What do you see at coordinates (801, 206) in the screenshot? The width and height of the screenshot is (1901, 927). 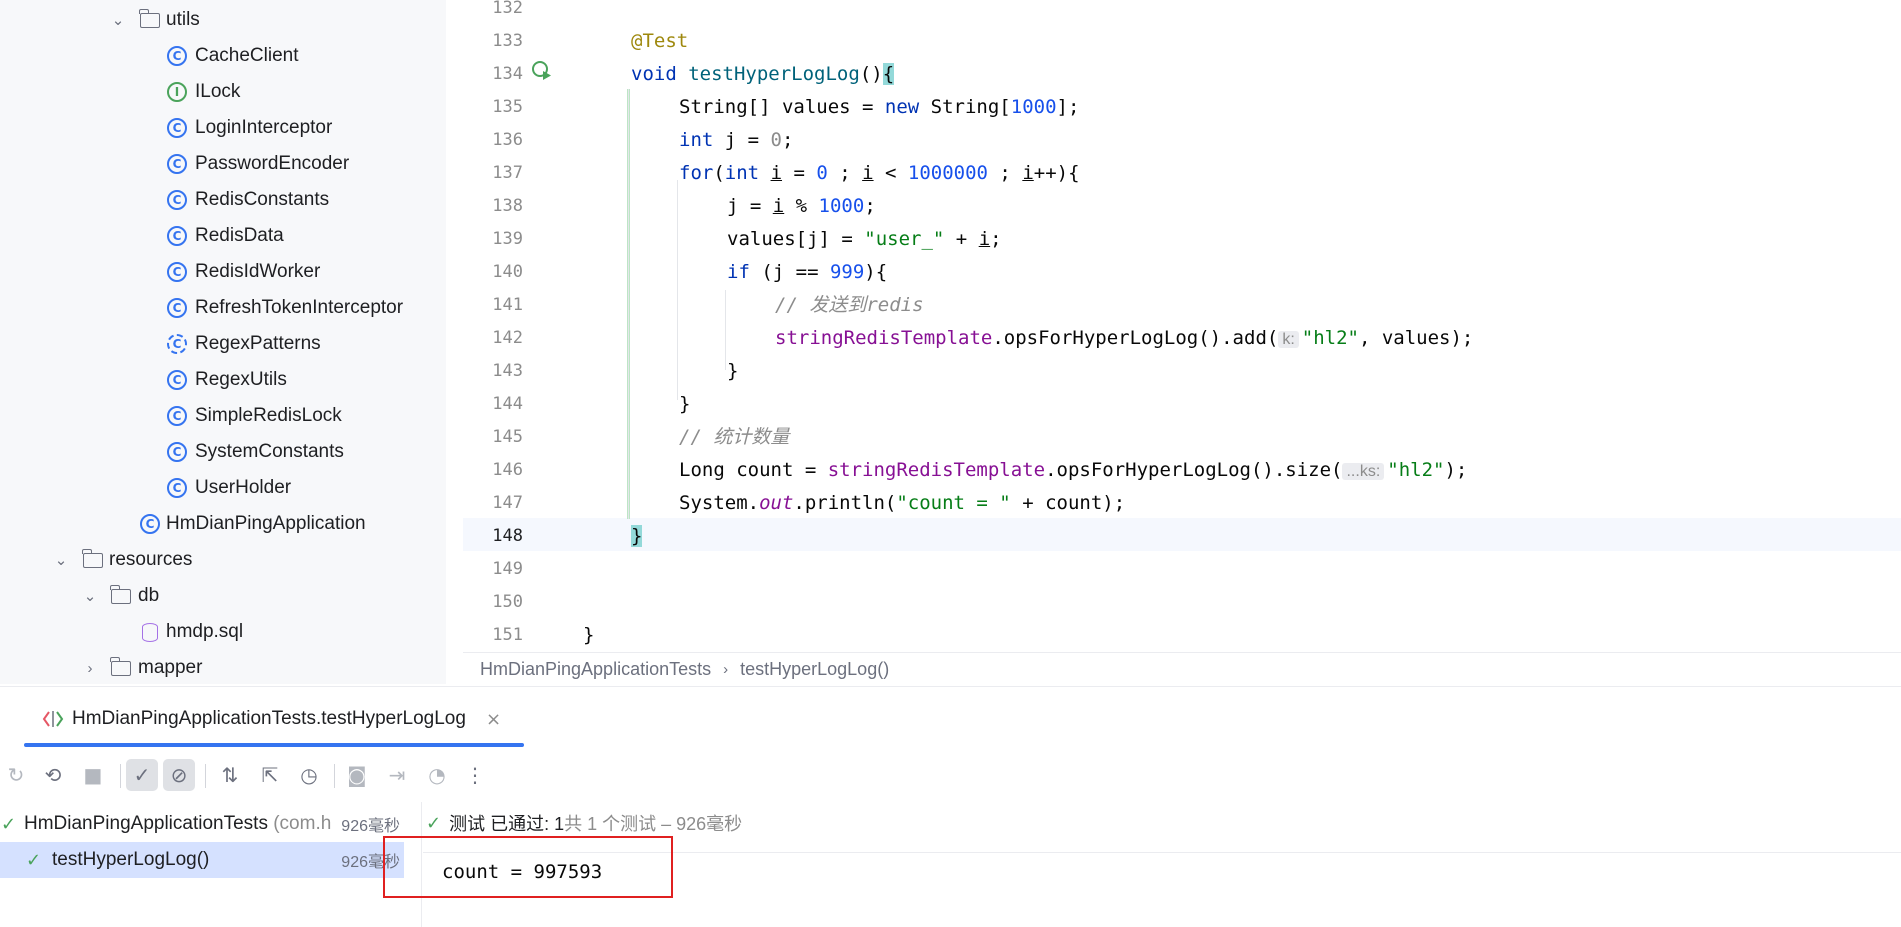 I see `code-line-138: j = i % 1000;` at bounding box center [801, 206].